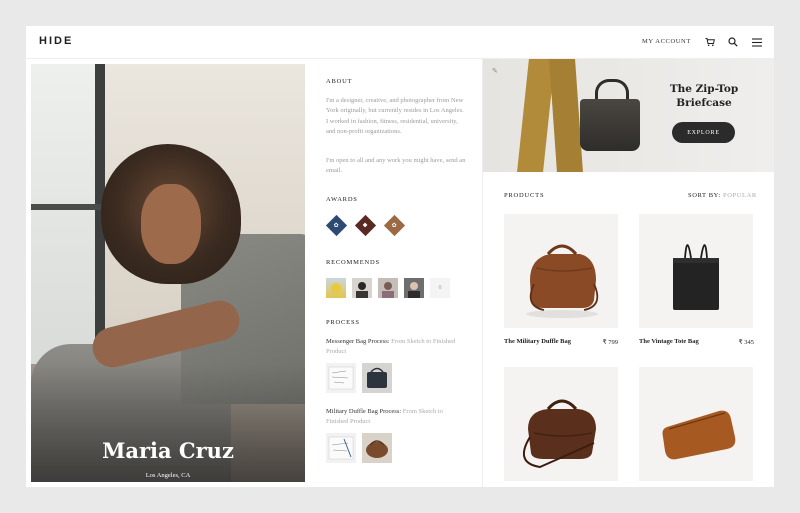 Image resolution: width=800 pixels, height=513 pixels. I want to click on profile-location: Los Angeles, CA, so click(168, 475).